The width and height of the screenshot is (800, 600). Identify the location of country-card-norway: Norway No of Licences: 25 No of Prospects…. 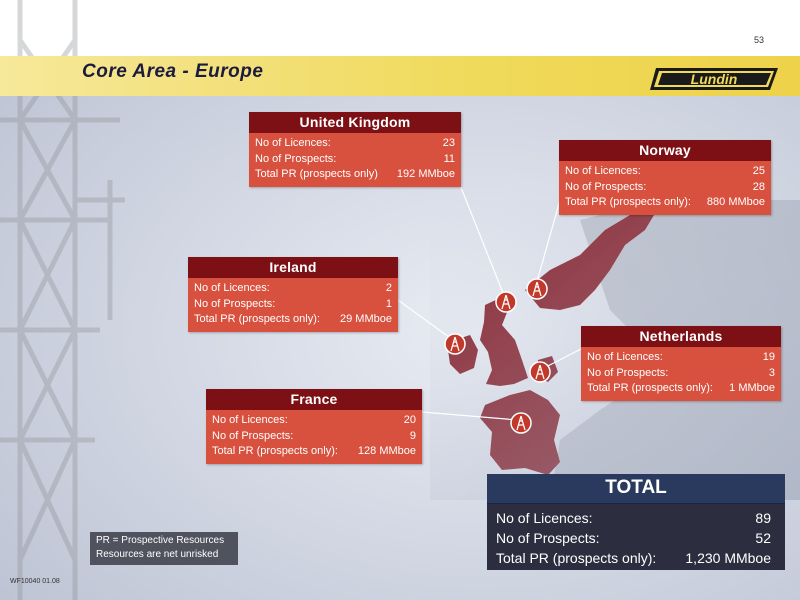
(665, 177).